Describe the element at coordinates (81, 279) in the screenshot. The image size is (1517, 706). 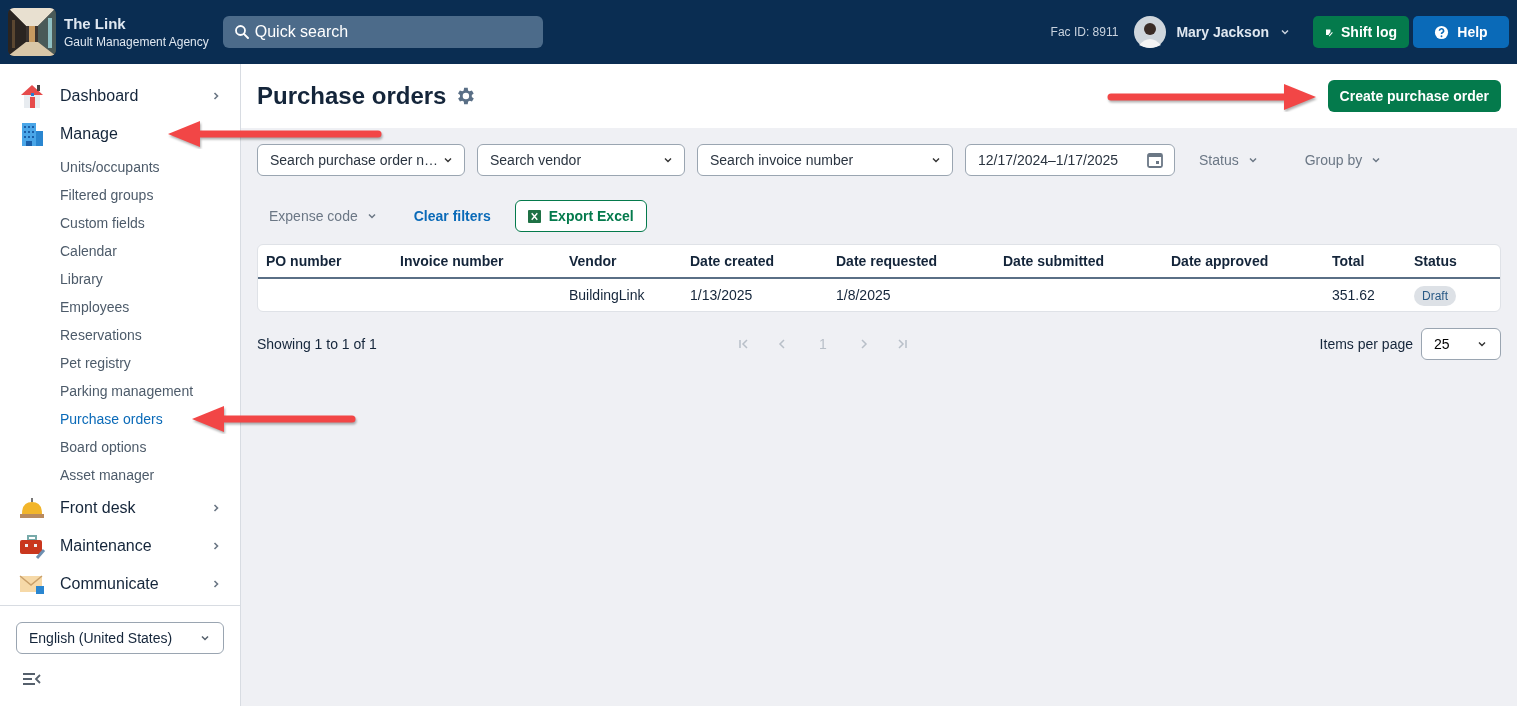
I see `nav-link: Library` at that location.